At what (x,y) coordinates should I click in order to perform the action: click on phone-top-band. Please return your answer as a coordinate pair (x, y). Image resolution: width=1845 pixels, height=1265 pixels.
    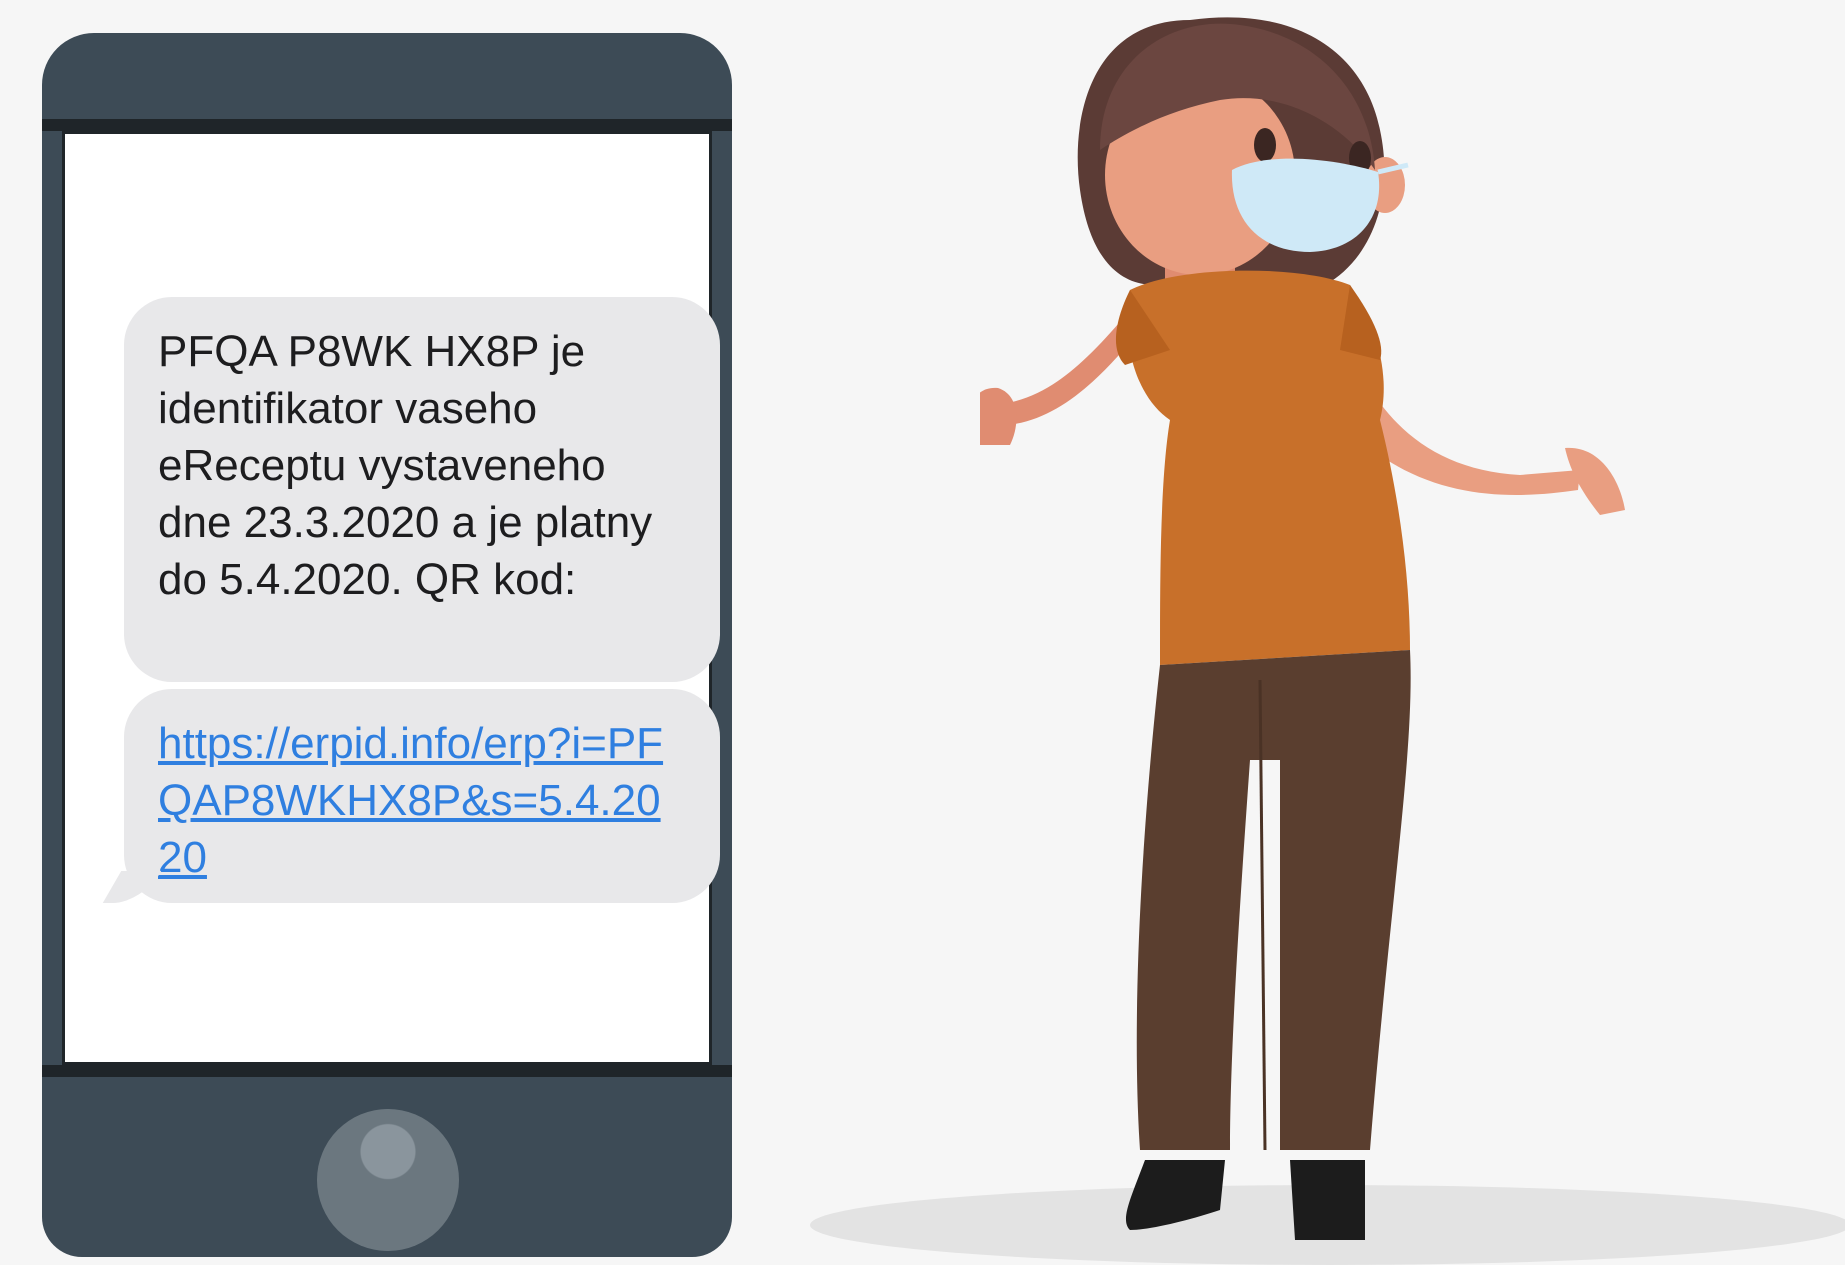
    Looking at the image, I should click on (387, 125).